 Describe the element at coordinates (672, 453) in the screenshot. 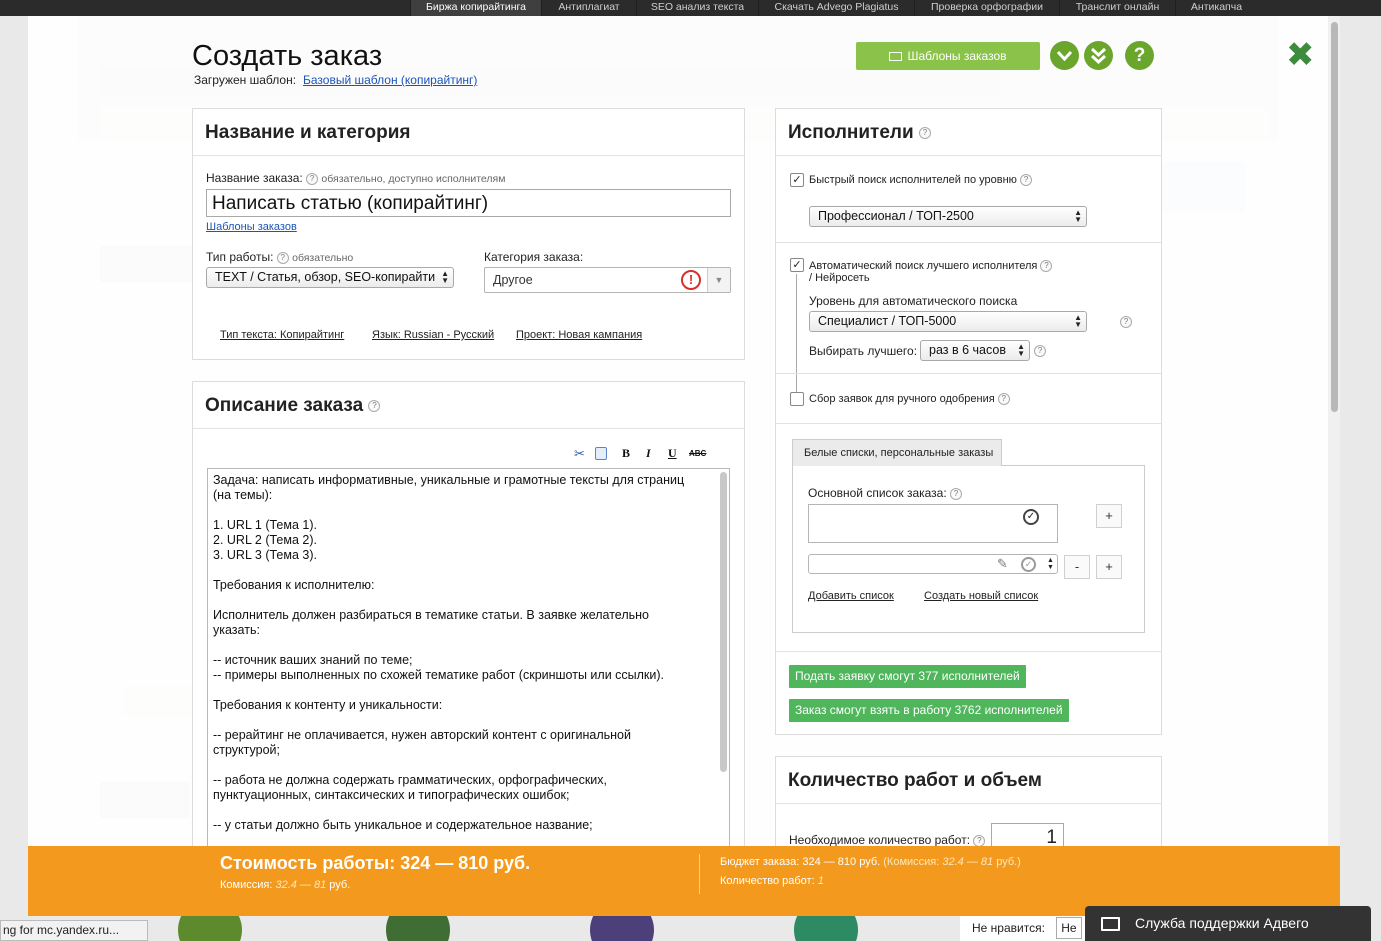

I see `underline-button: U` at that location.